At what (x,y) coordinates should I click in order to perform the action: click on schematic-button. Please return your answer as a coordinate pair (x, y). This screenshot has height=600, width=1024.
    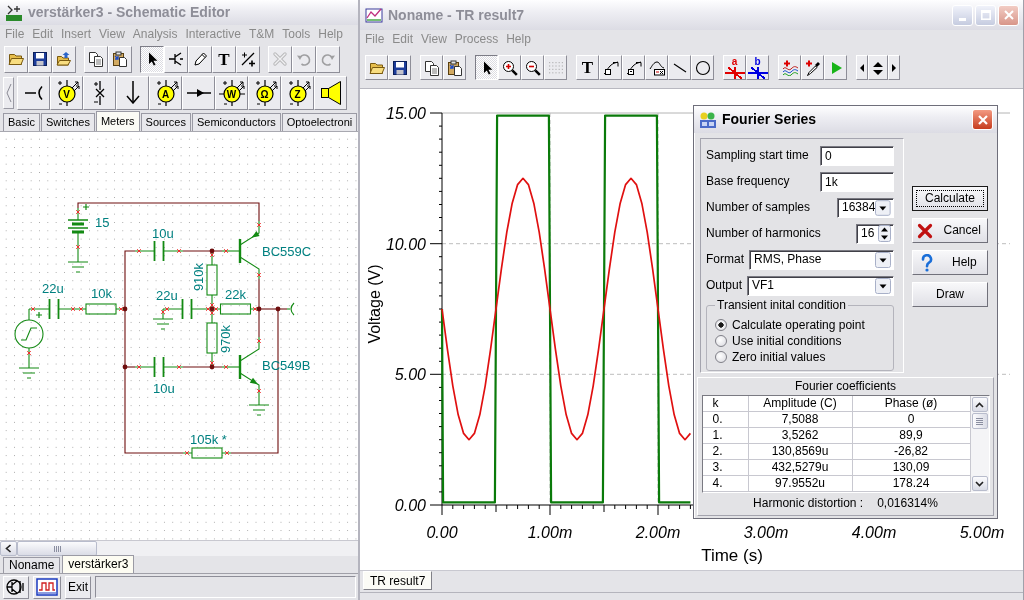
    Looking at the image, I should click on (16, 587).